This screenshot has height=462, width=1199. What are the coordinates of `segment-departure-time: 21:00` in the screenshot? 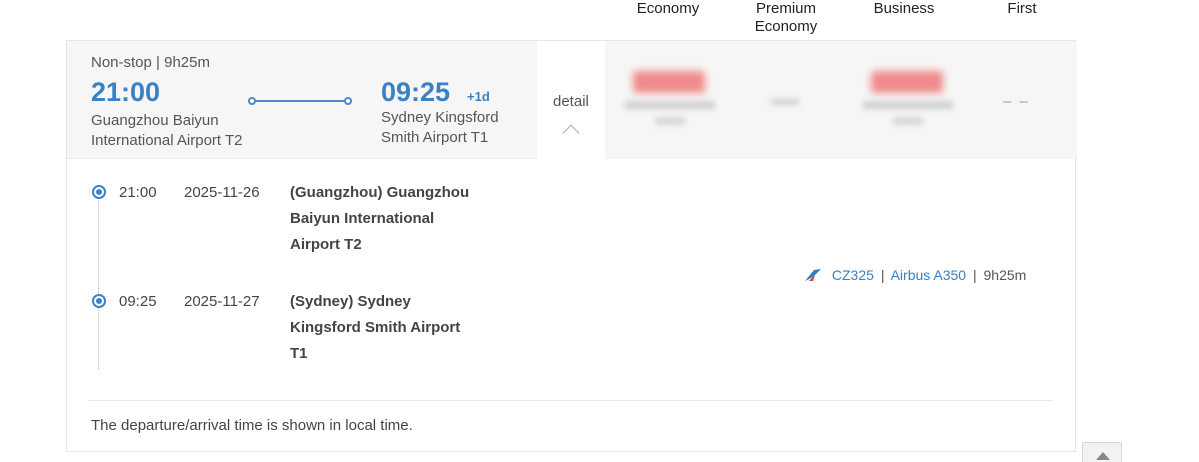 It's located at (138, 192).